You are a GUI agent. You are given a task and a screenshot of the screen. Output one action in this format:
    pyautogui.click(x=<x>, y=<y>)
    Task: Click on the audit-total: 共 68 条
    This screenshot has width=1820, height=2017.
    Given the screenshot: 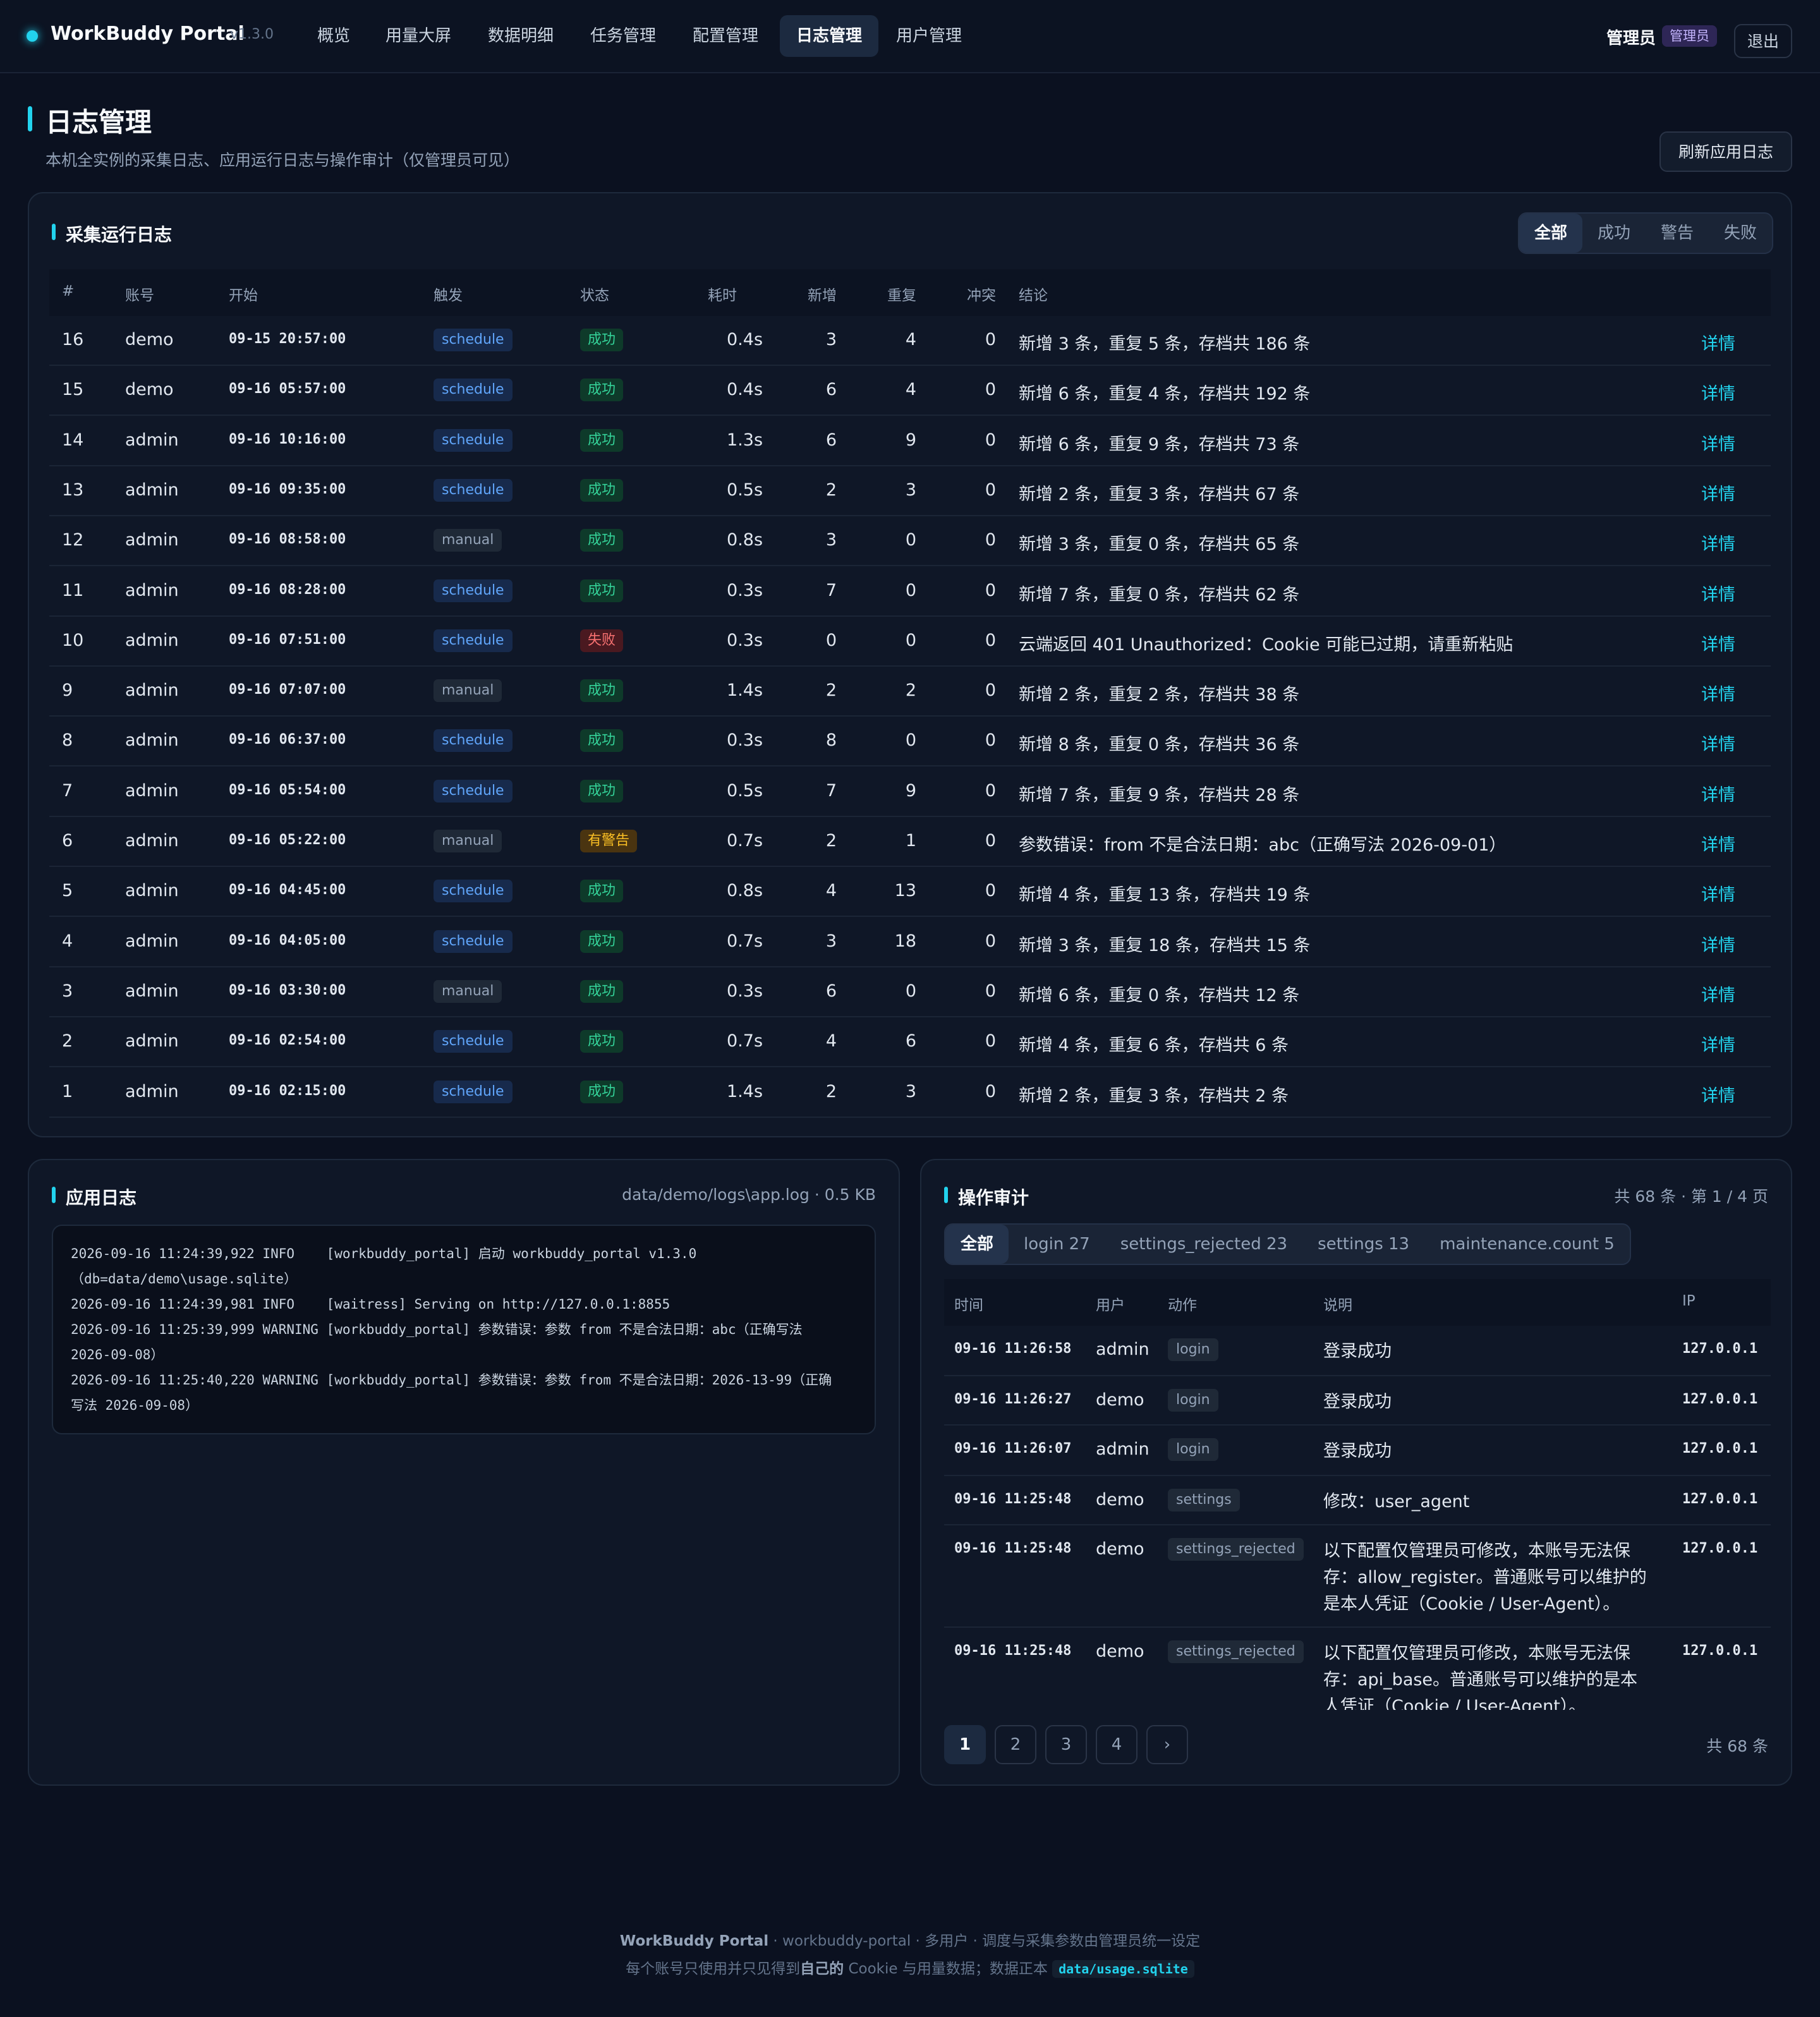 What is the action you would take?
    pyautogui.click(x=1737, y=1746)
    